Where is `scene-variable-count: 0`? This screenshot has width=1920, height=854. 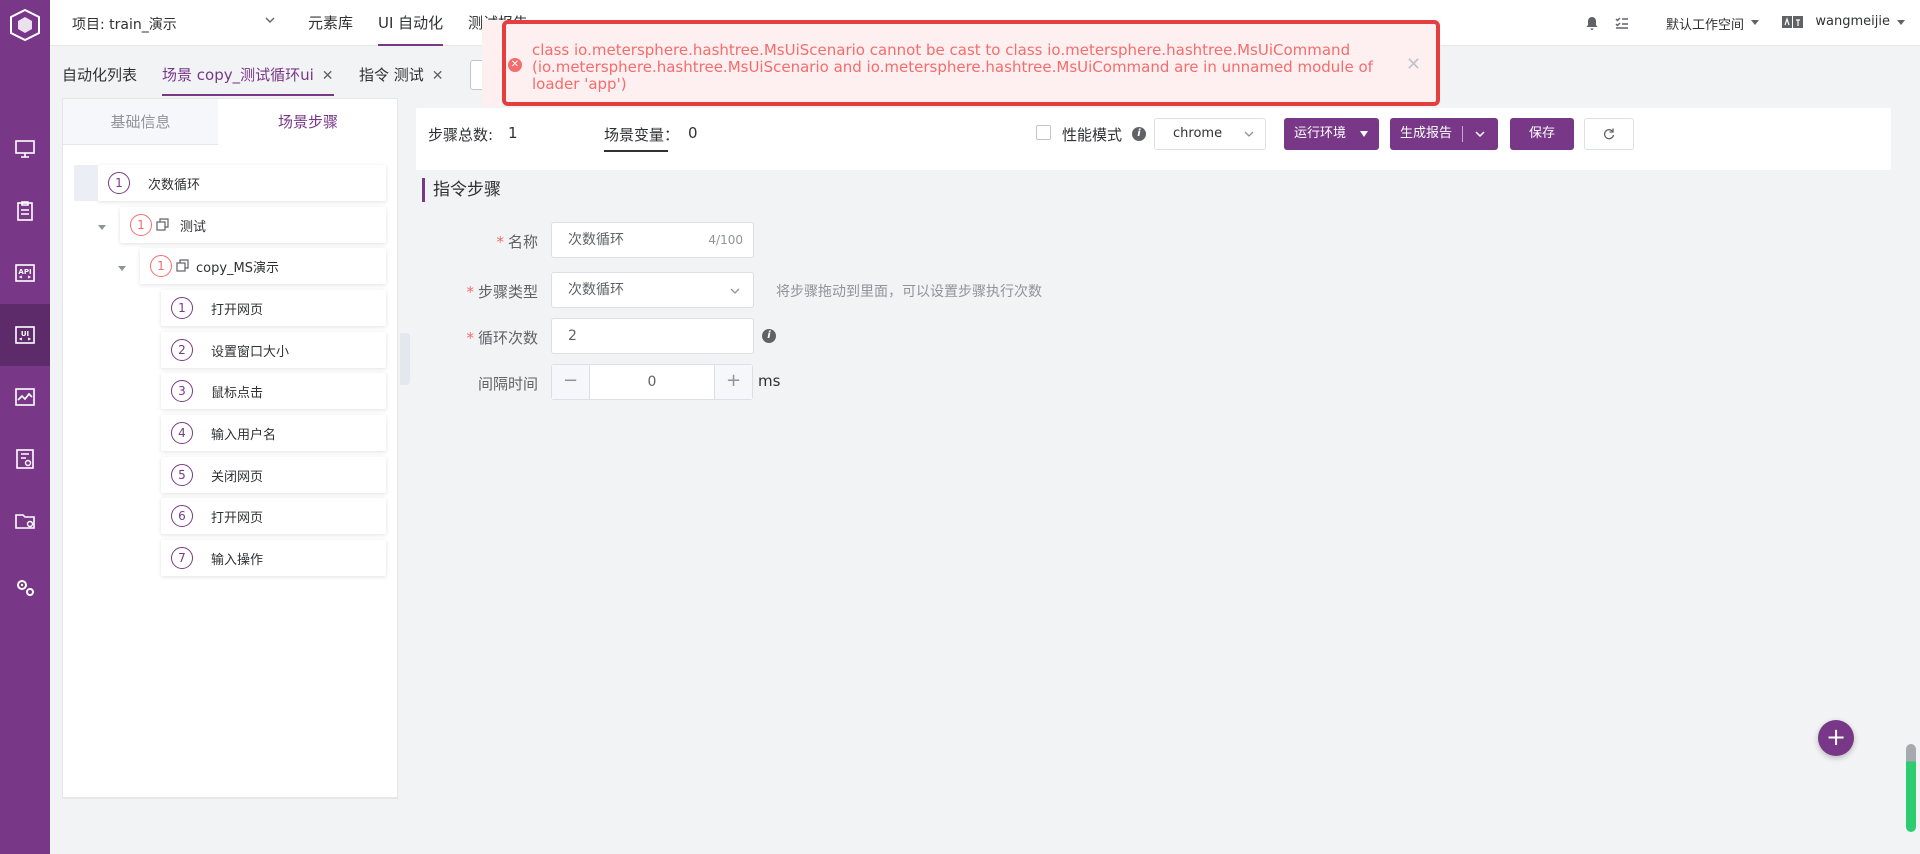 scene-variable-count: 0 is located at coordinates (693, 133).